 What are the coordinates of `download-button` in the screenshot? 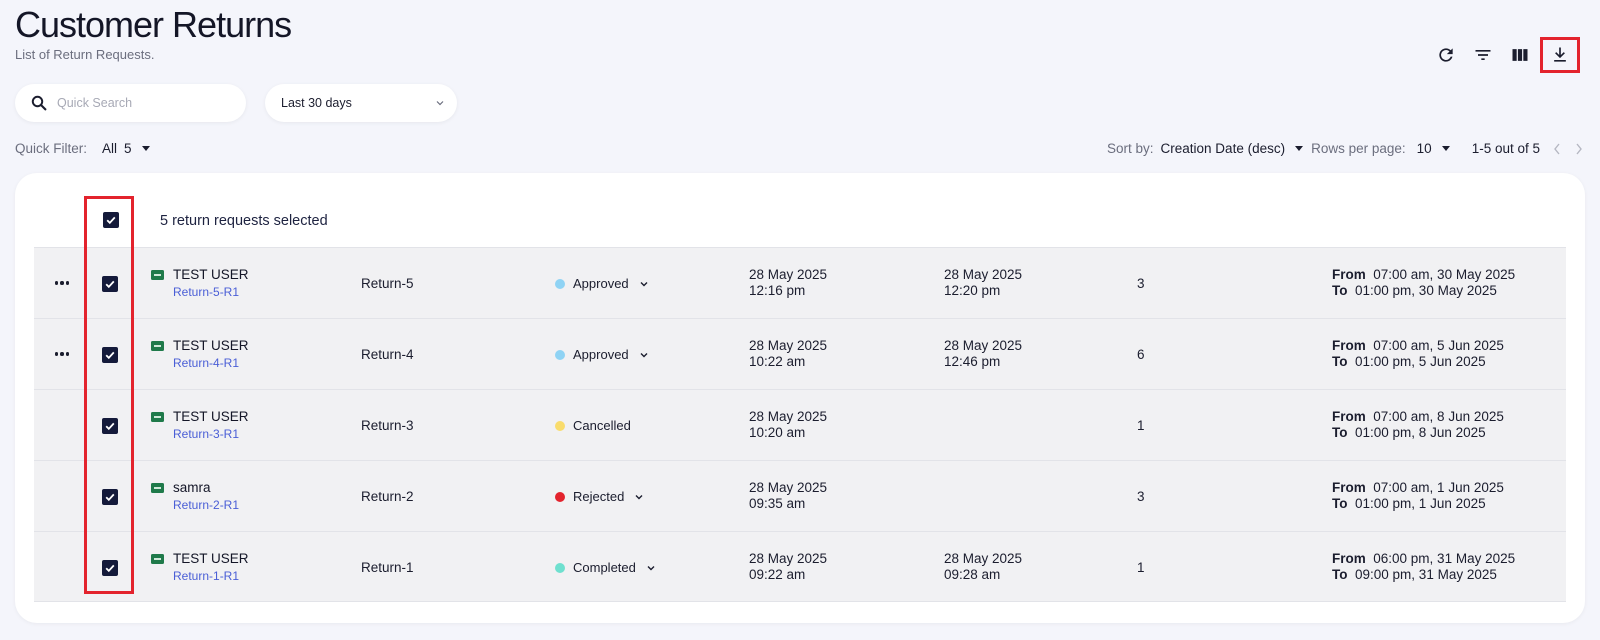 It's located at (1560, 55).